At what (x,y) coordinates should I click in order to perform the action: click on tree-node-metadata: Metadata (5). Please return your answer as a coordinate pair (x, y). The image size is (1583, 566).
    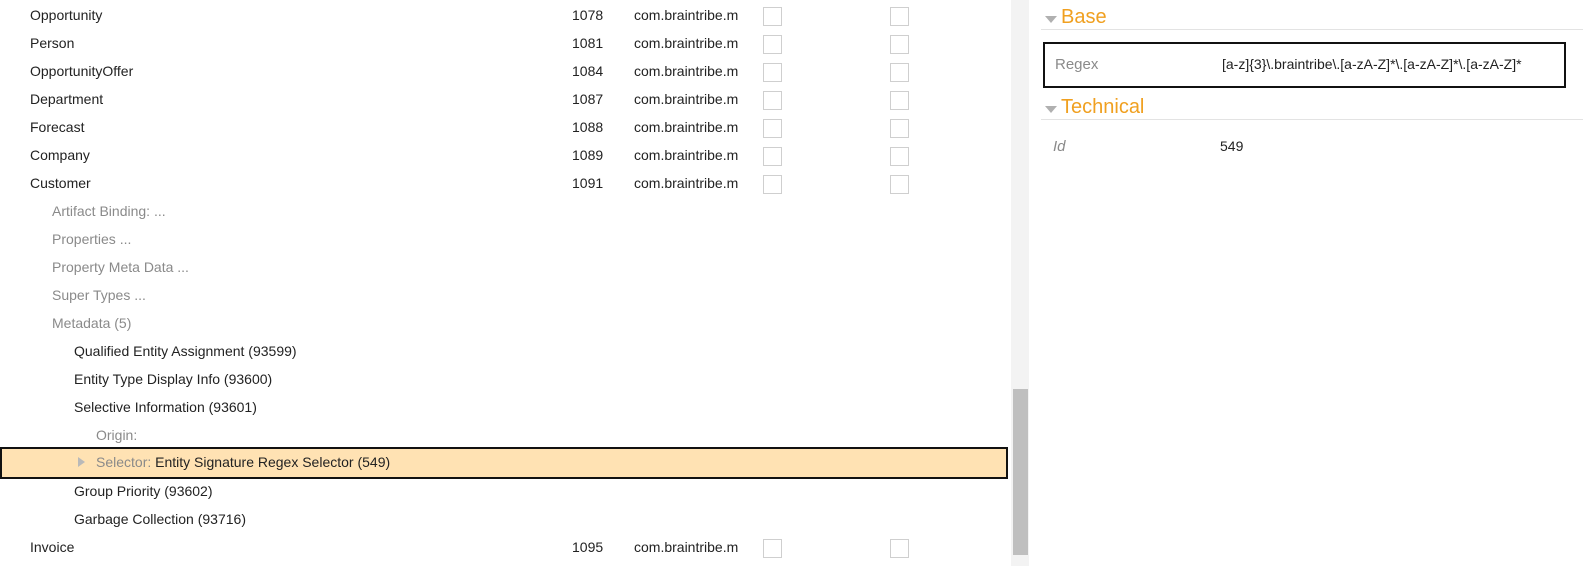
    Looking at the image, I should click on (504, 323).